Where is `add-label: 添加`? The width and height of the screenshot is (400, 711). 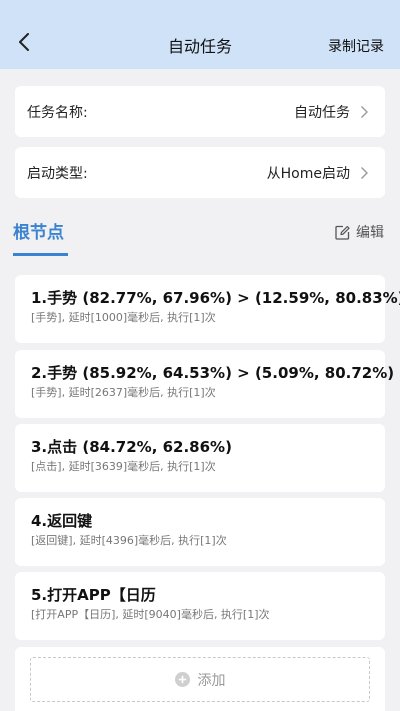
add-label: 添加 is located at coordinates (211, 680).